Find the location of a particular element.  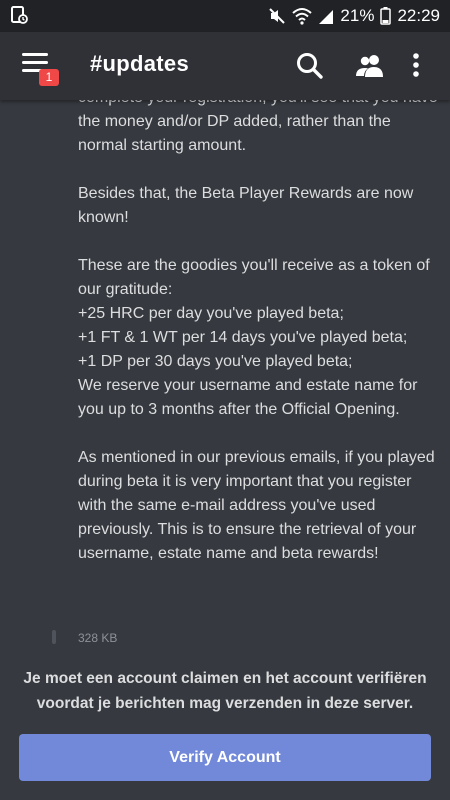

more-vertical-icon is located at coordinates (416, 65).